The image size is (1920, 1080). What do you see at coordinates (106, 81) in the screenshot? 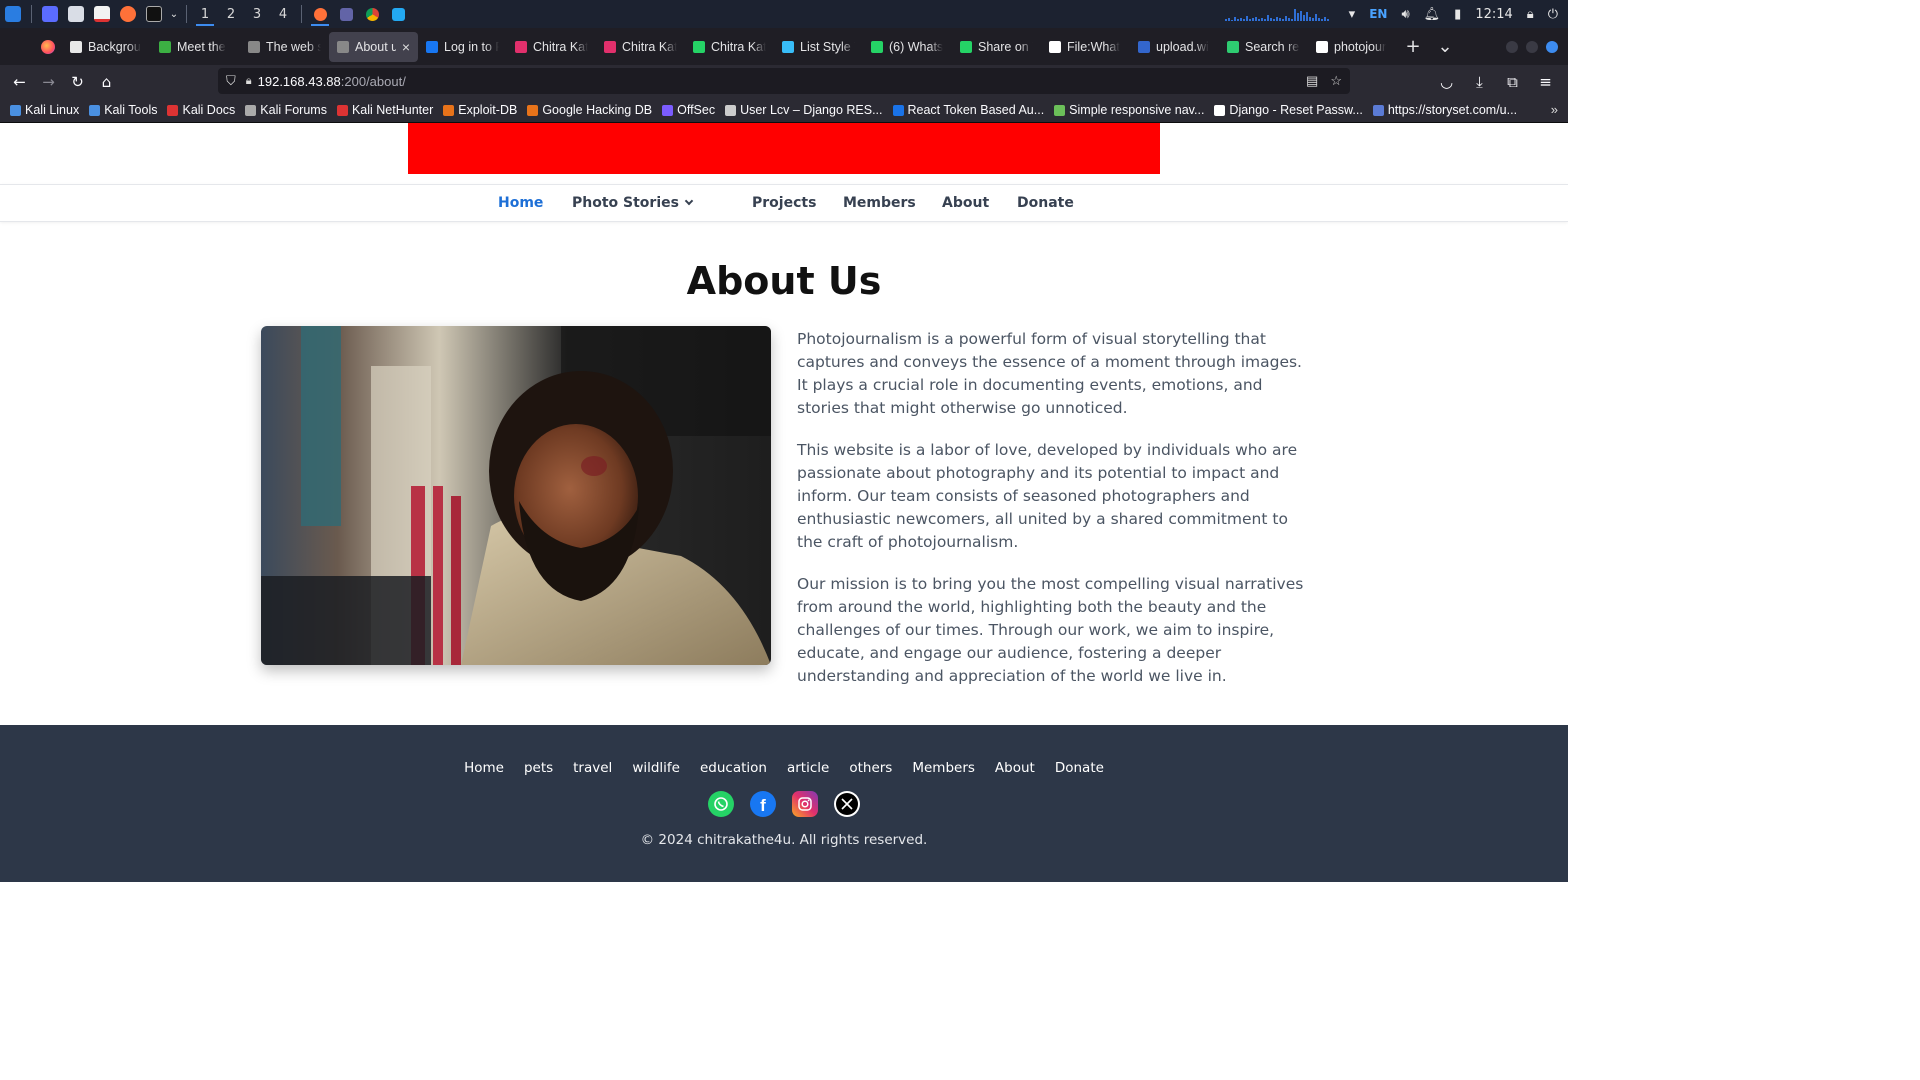
I see `home-icon: ⌂` at bounding box center [106, 81].